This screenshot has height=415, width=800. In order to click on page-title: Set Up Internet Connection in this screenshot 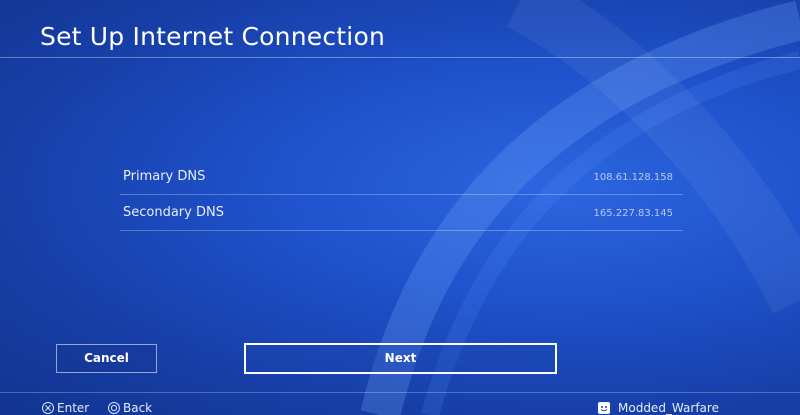, I will do `click(212, 36)`.